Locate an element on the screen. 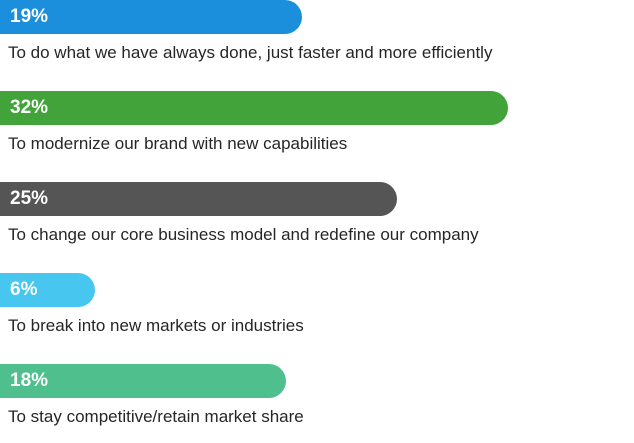  bar-value-label: 18% is located at coordinates (29, 380).